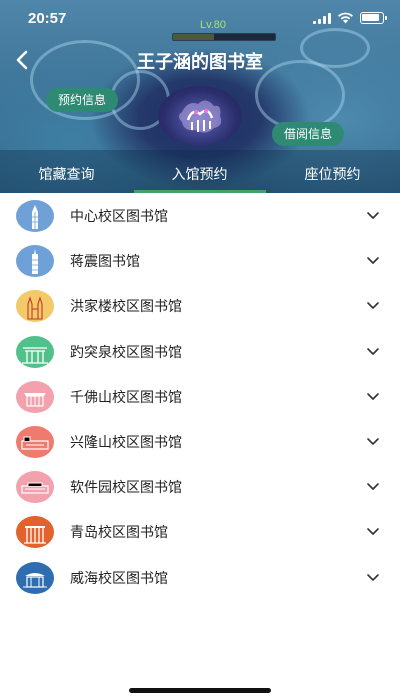 The image size is (400, 700). I want to click on list-item: 洪家楼校区图书馆, so click(200, 305).